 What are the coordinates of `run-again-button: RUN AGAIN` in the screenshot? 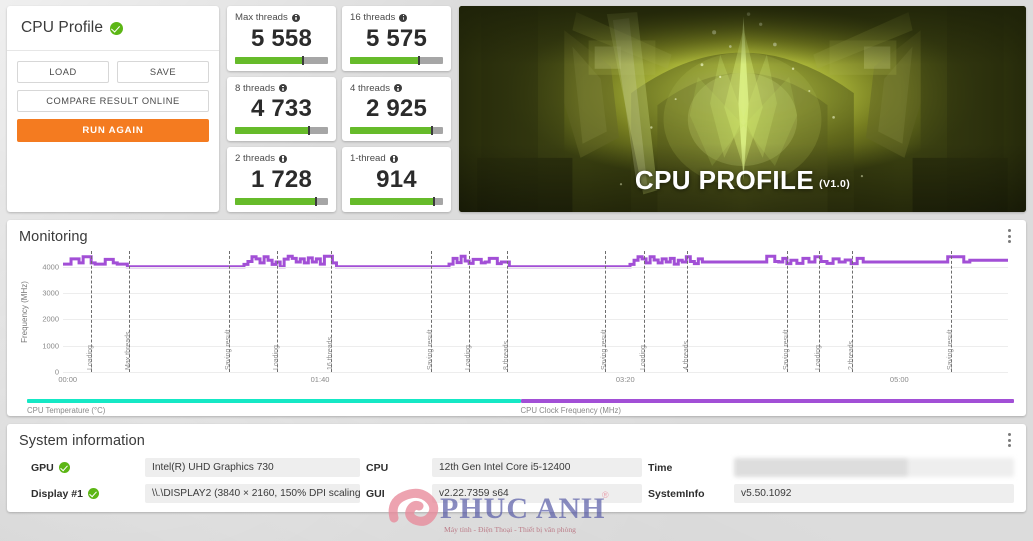 It's located at (113, 130).